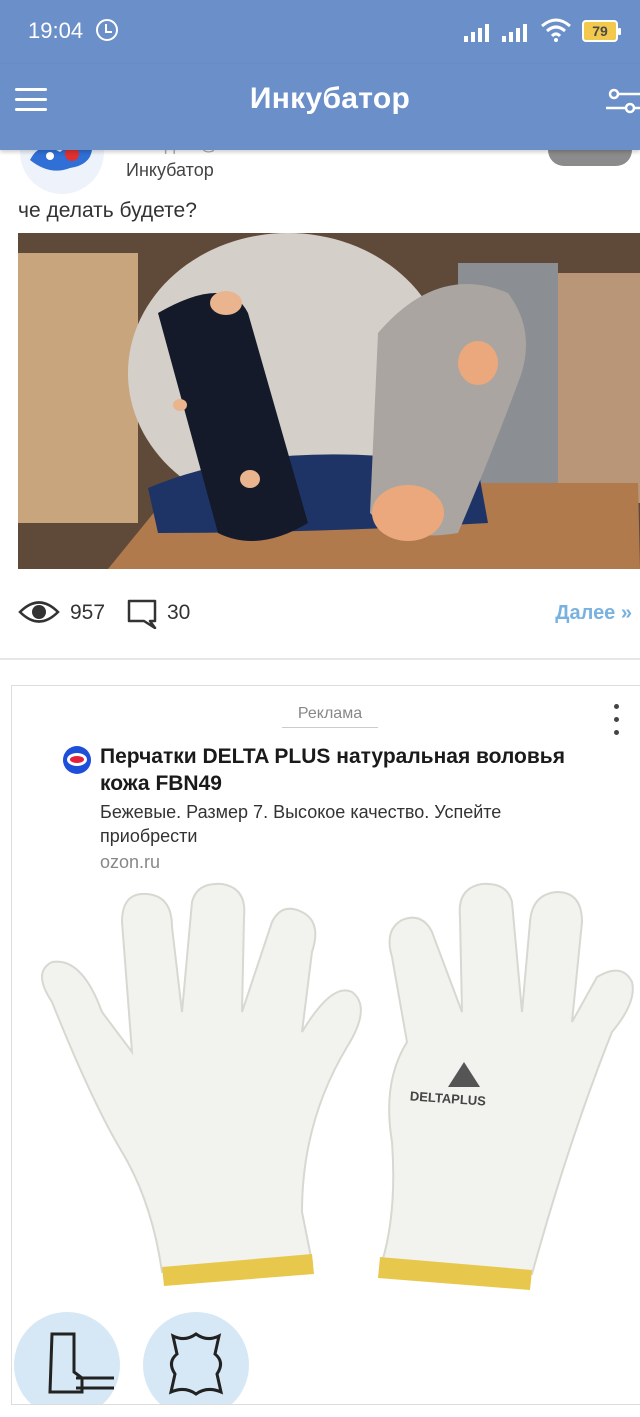  What do you see at coordinates (320, 32) in the screenshot?
I see `status-bar: 19:04 79` at bounding box center [320, 32].